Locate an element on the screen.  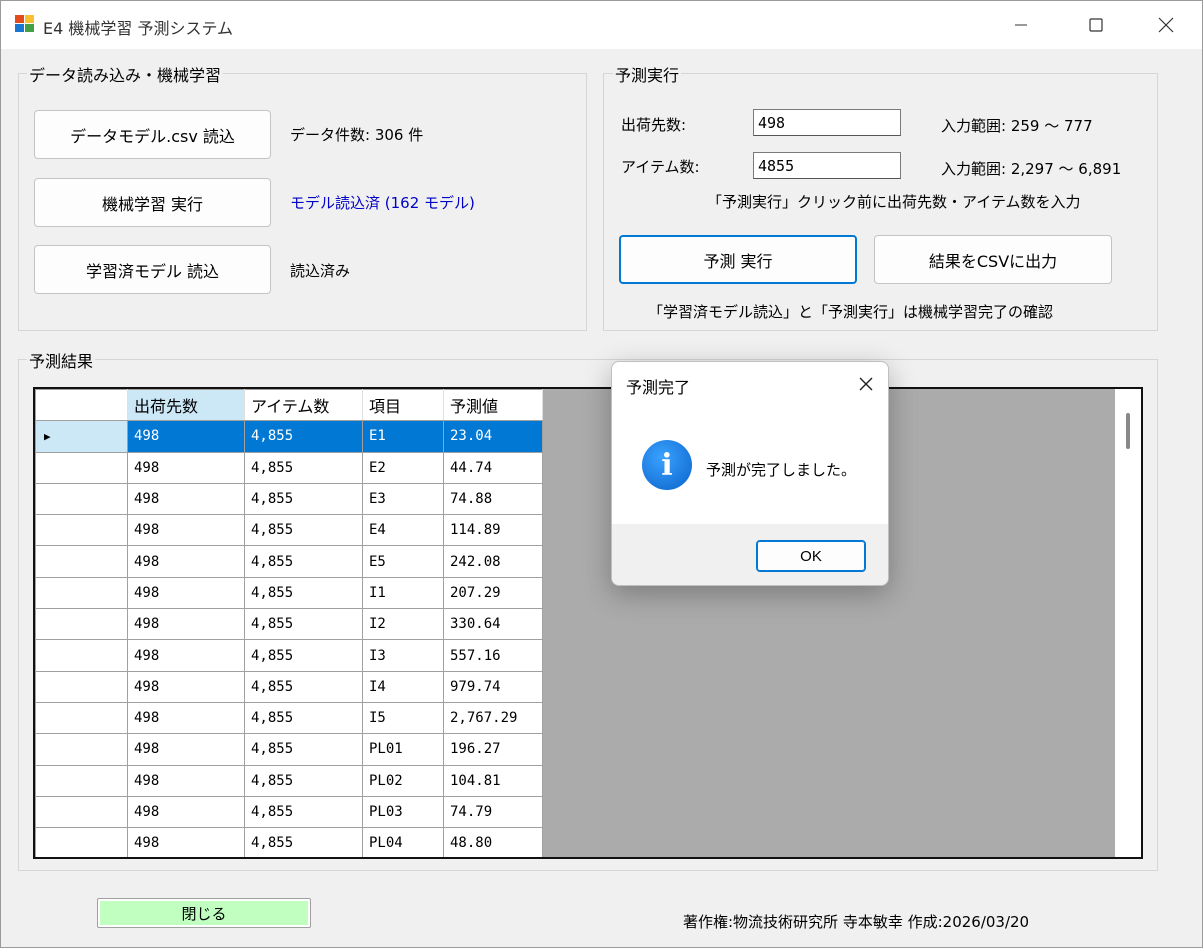
run-prediction-button: 予測 実行 is located at coordinates (738, 259).